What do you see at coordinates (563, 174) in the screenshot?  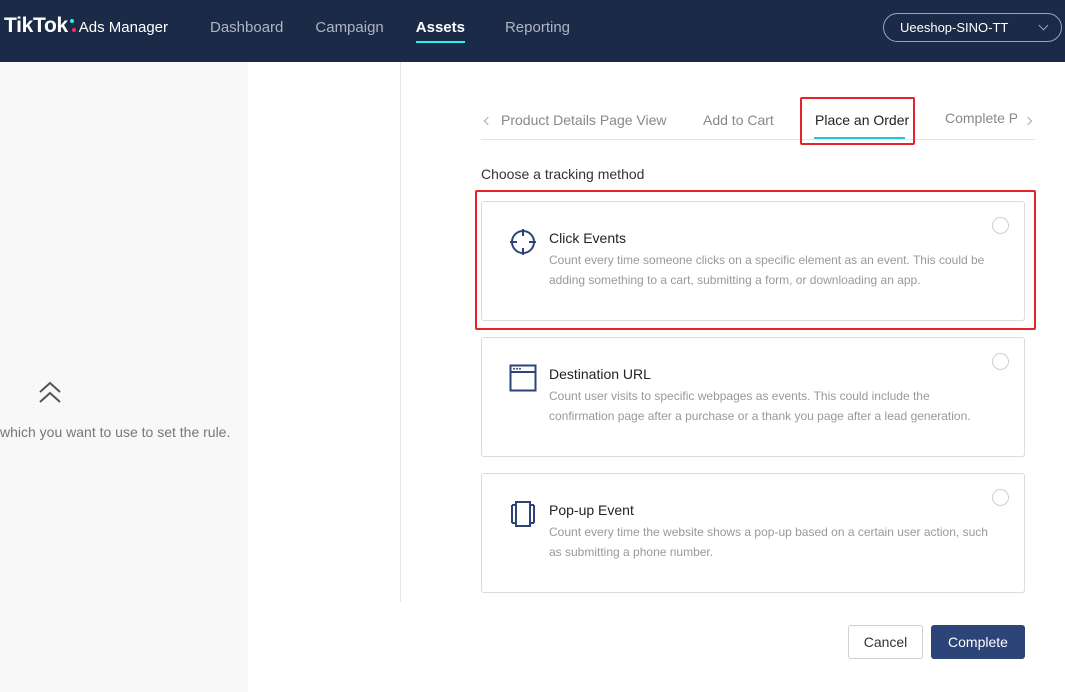 I see `tracking-method-label: Choose a tracking method` at bounding box center [563, 174].